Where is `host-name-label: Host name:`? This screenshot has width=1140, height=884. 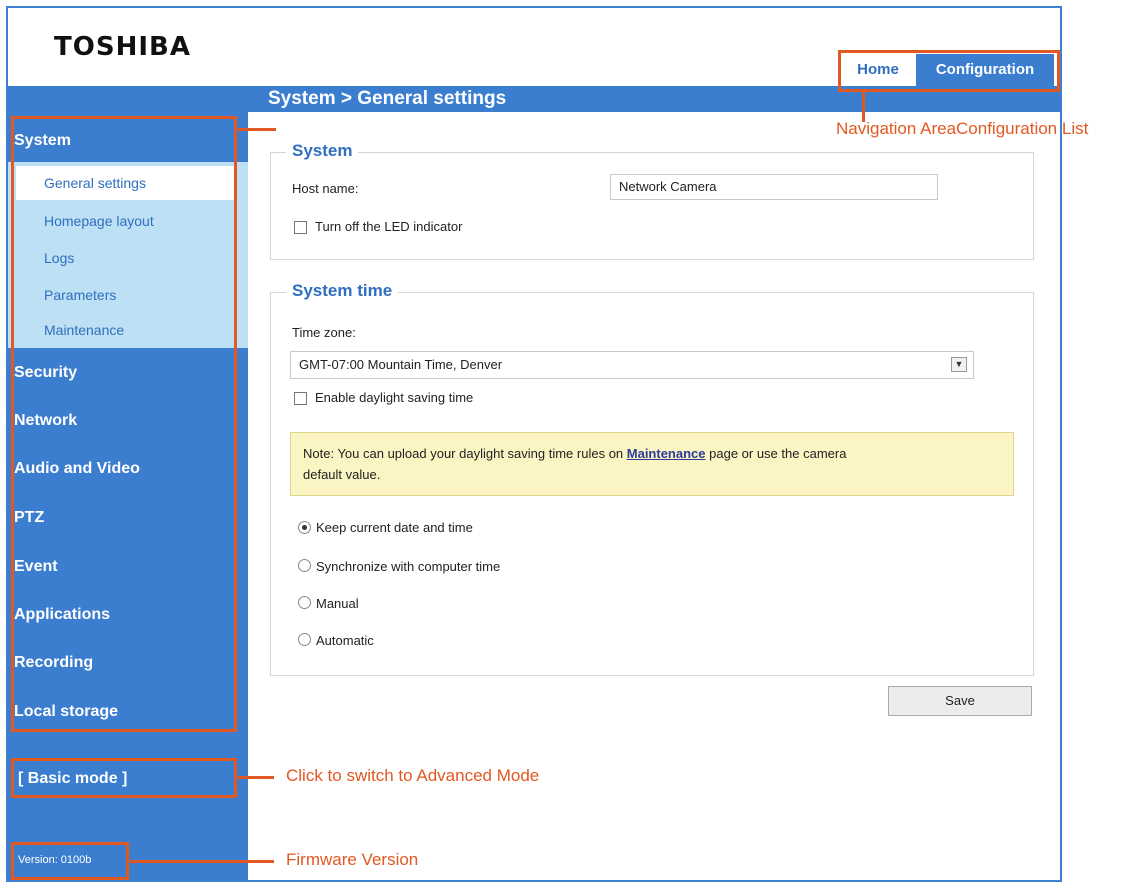
host-name-label: Host name: is located at coordinates (325, 188).